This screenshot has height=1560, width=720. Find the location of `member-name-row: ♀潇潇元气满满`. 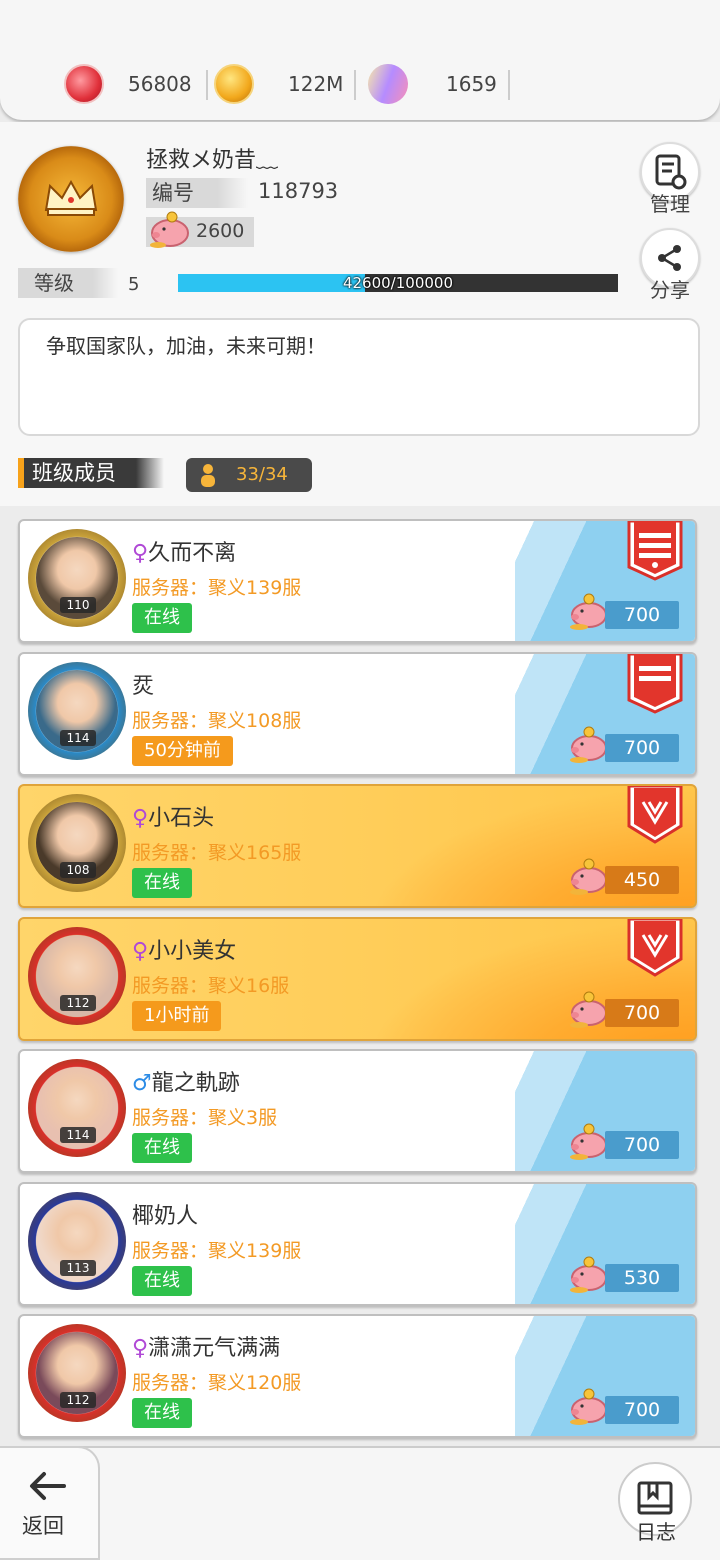

member-name-row: ♀潇潇元气满满 is located at coordinates (206, 1346).